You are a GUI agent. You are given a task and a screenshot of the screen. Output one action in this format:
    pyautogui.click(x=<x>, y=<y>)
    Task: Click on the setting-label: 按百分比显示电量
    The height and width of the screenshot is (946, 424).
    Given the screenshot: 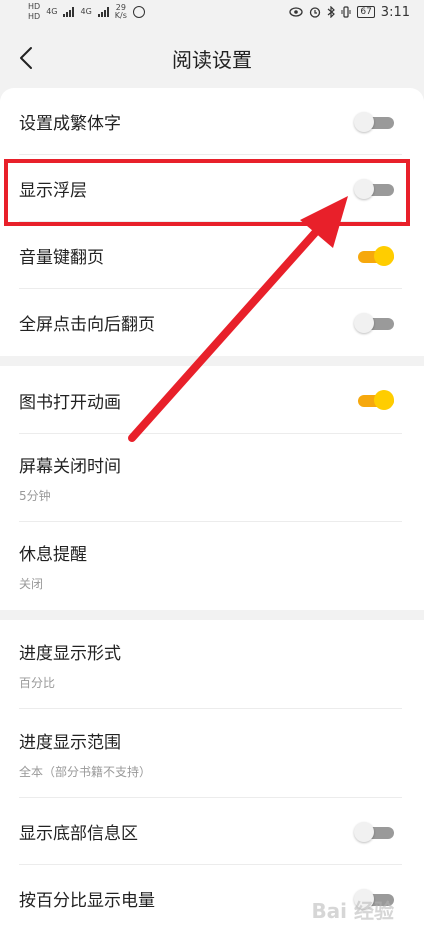 What is the action you would take?
    pyautogui.click(x=87, y=901)
    